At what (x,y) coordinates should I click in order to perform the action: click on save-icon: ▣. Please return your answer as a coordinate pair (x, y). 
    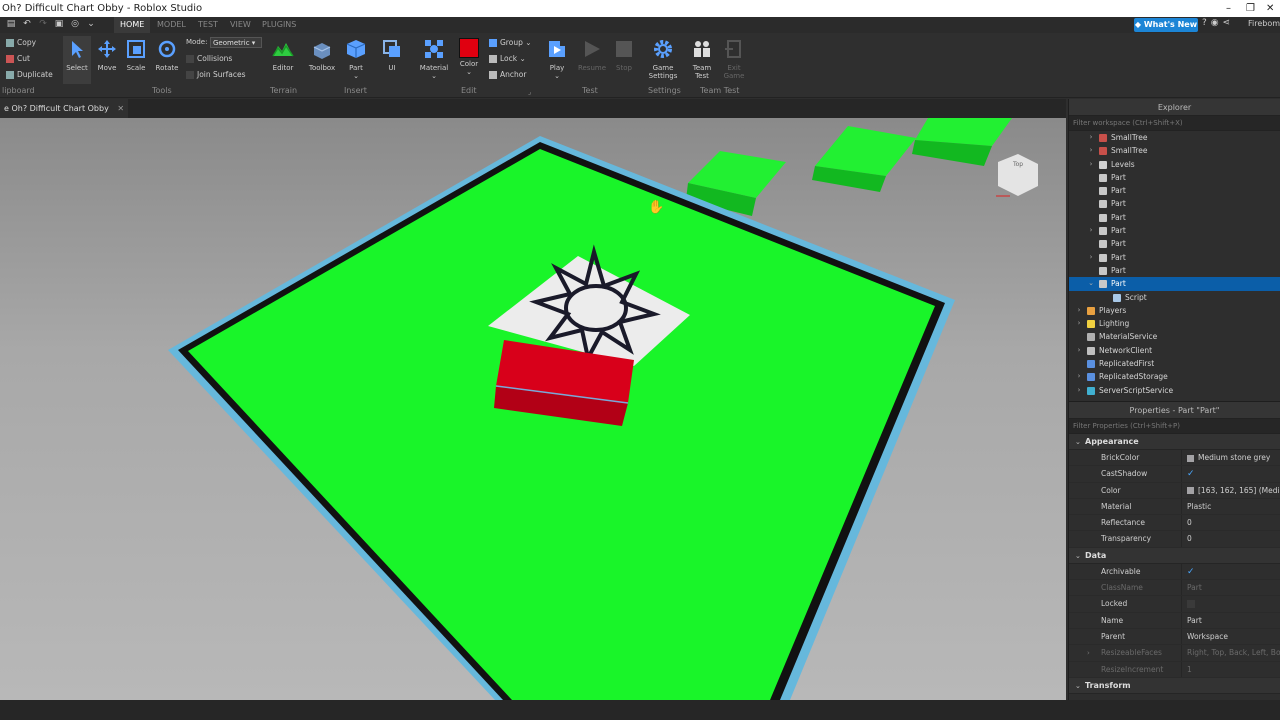
    Looking at the image, I should click on (59, 24).